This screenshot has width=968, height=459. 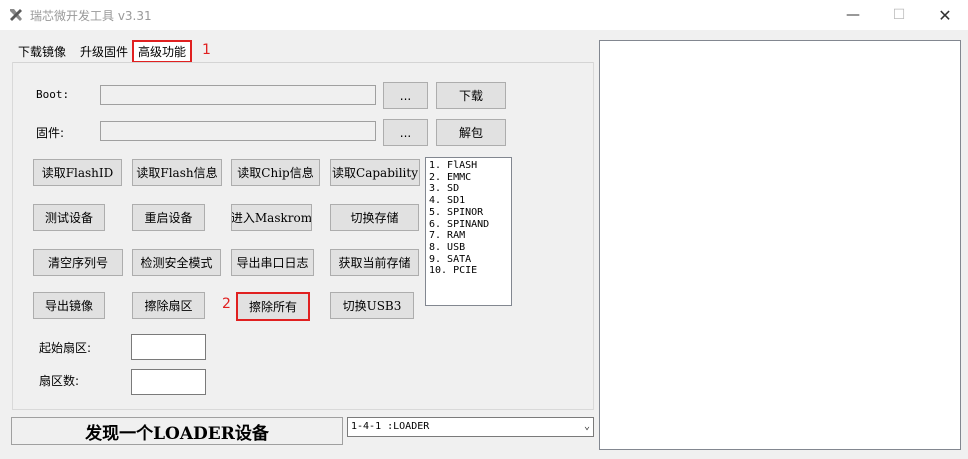 I want to click on list-item: 1. FlASH, so click(x=468, y=166).